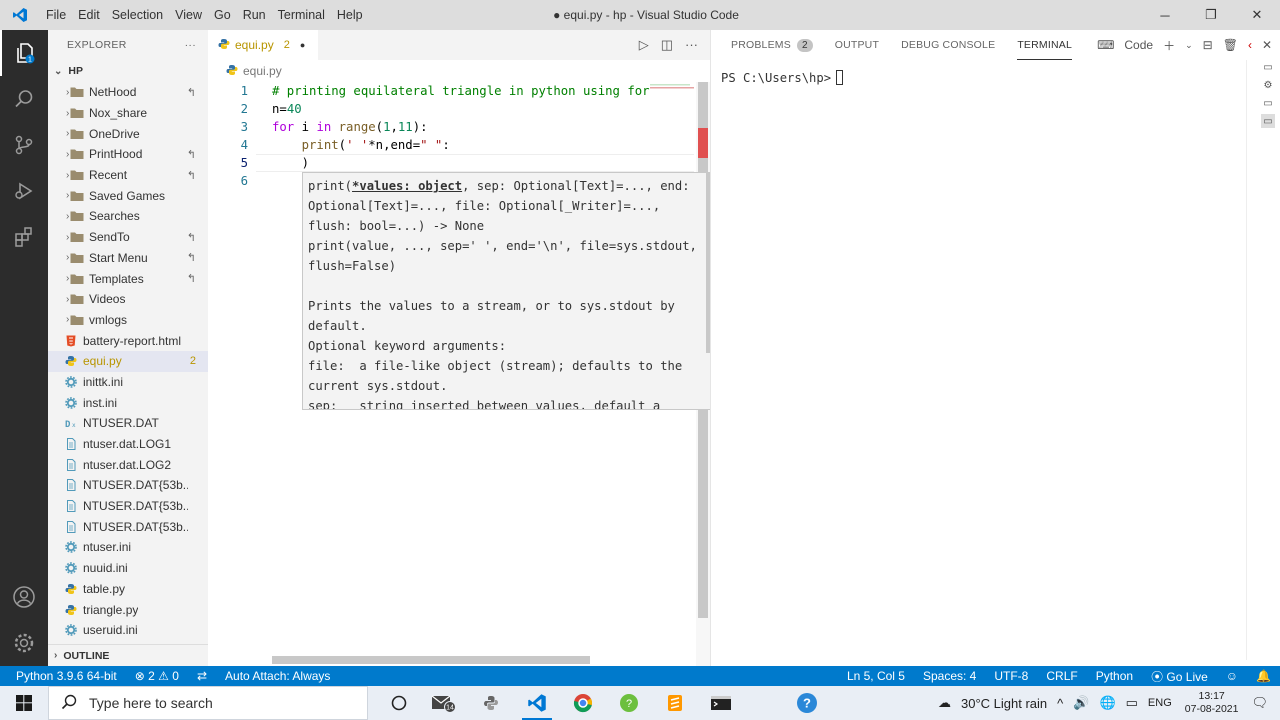  Describe the element at coordinates (24, 237) in the screenshot. I see `extensions-icon` at that location.